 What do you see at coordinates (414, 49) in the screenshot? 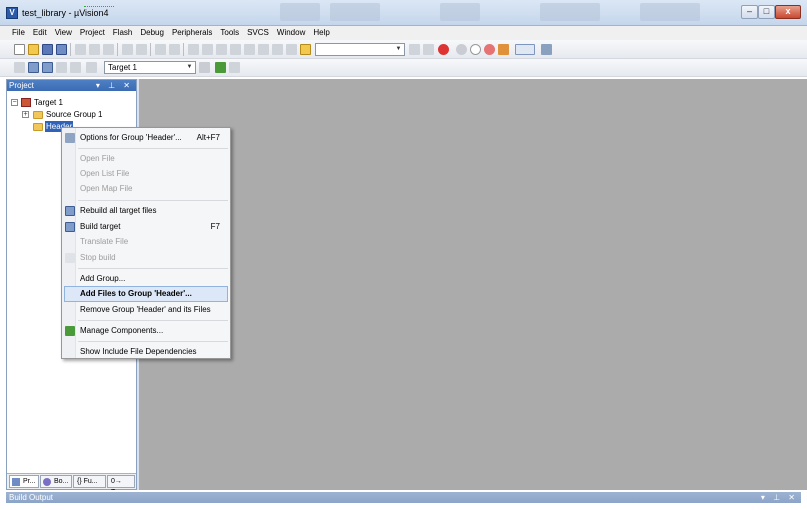
I see `find-icon` at bounding box center [414, 49].